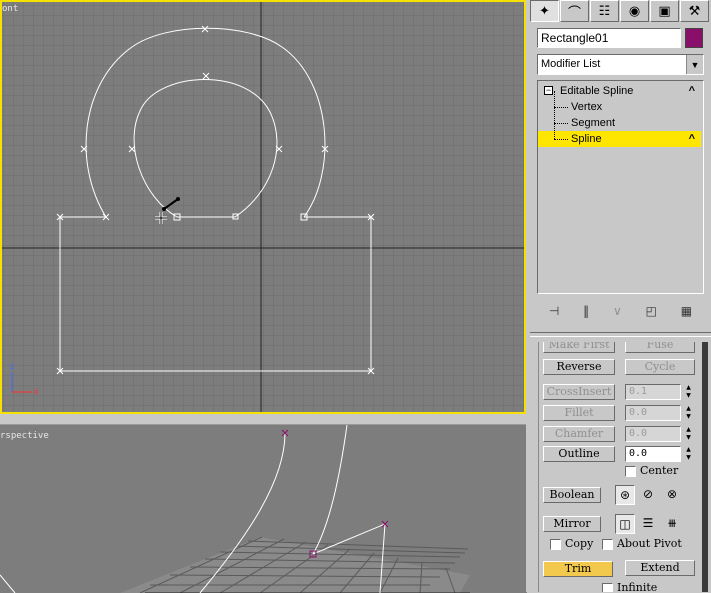 The width and height of the screenshot is (711, 593). I want to click on svg-text: z, so click(12, 366).